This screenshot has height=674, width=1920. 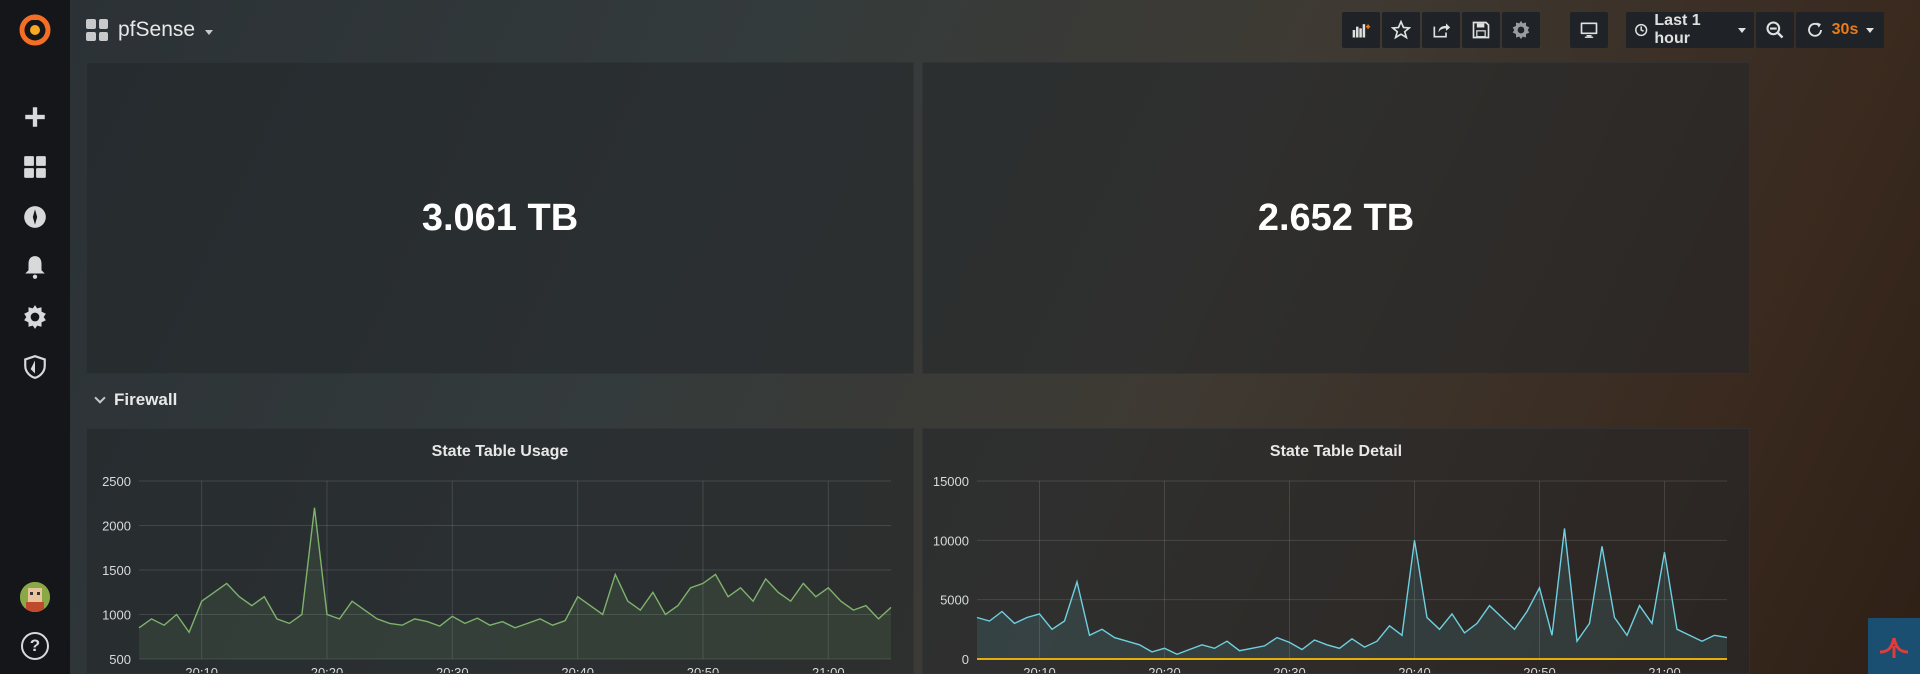 I want to click on dashboard-actions, so click(x=1441, y=30).